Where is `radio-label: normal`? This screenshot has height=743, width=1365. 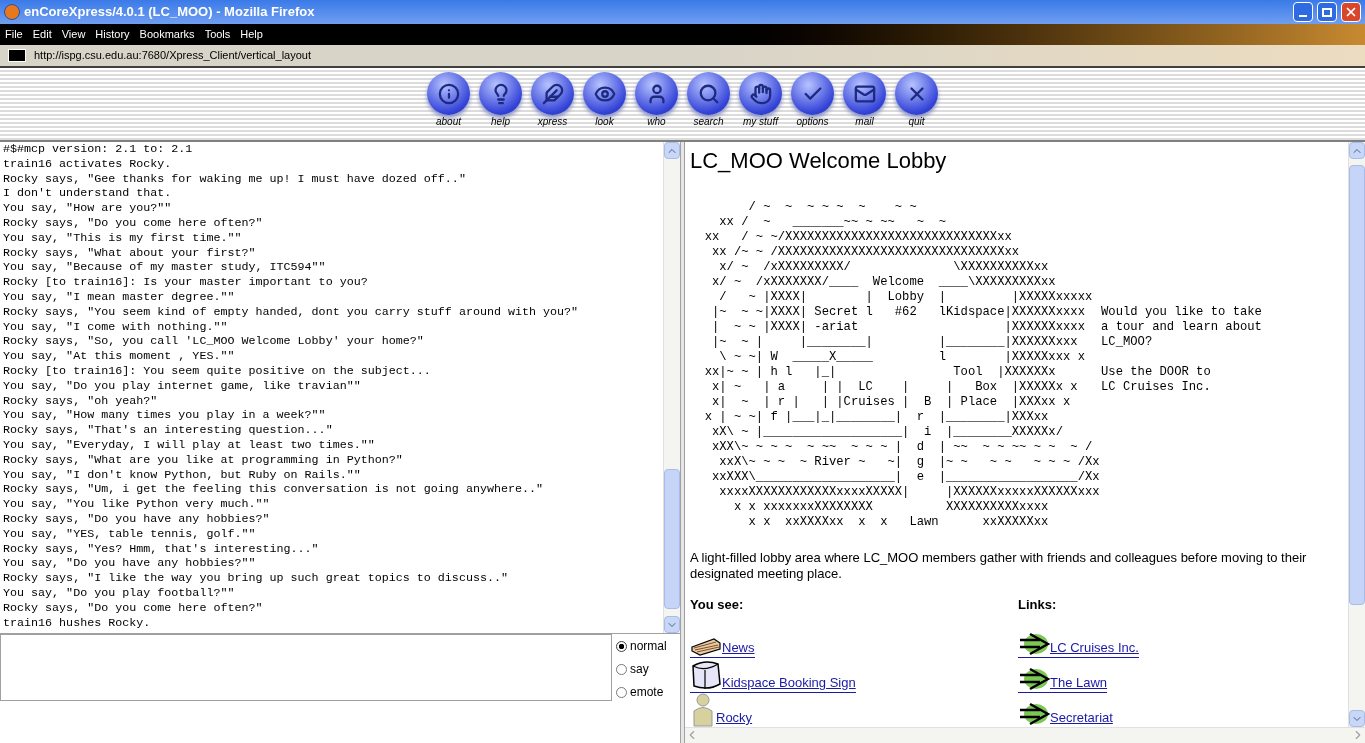 radio-label: normal is located at coordinates (648, 646).